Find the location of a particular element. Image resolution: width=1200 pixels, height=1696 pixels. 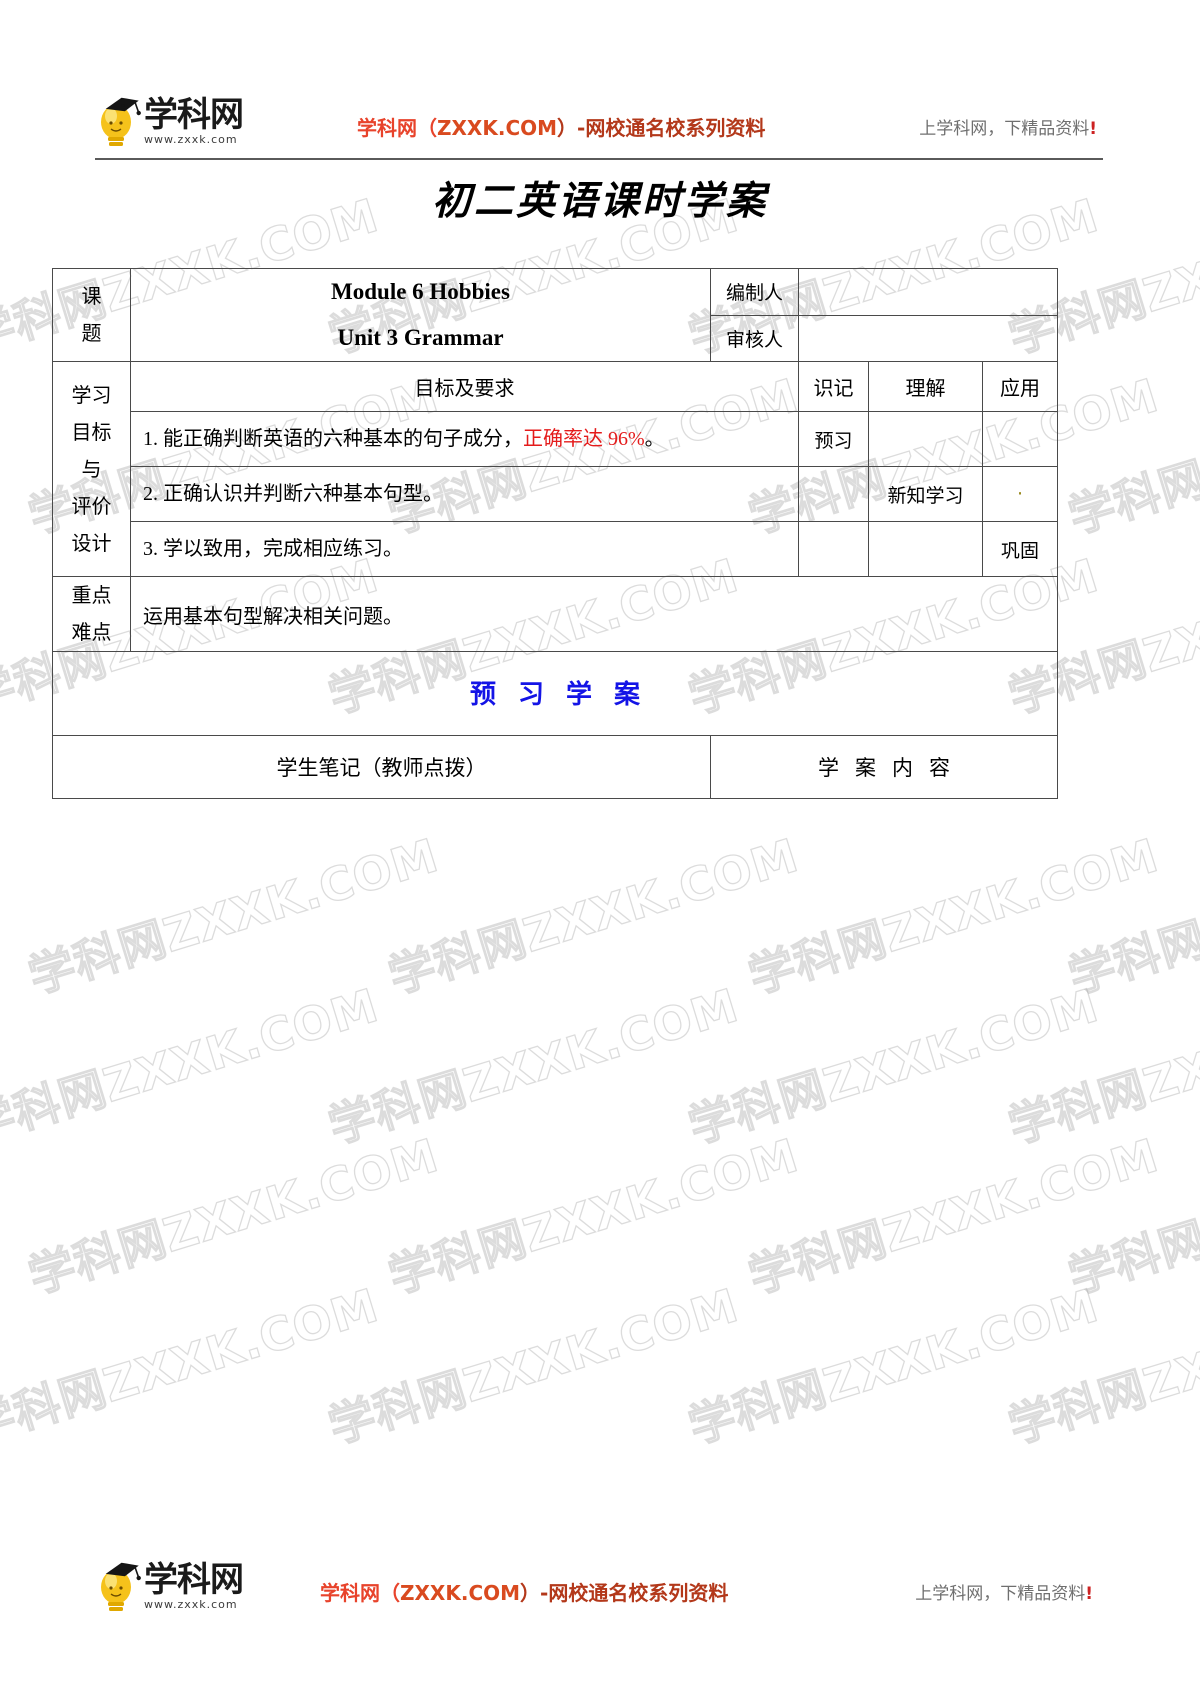

footer-logo-url: www.zxxk.com is located at coordinates (191, 1604).